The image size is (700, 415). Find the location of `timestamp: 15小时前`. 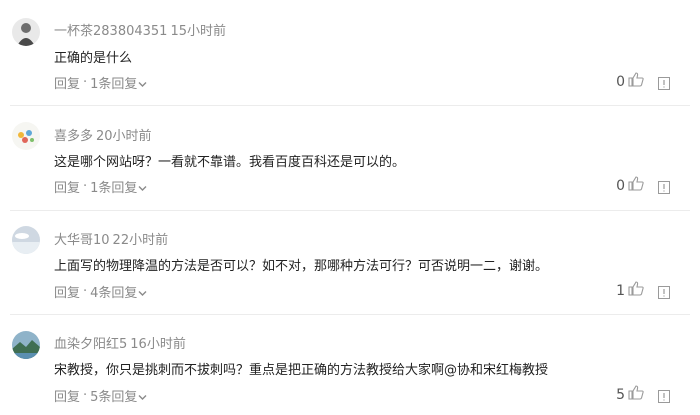

timestamp: 15小时前 is located at coordinates (198, 31).